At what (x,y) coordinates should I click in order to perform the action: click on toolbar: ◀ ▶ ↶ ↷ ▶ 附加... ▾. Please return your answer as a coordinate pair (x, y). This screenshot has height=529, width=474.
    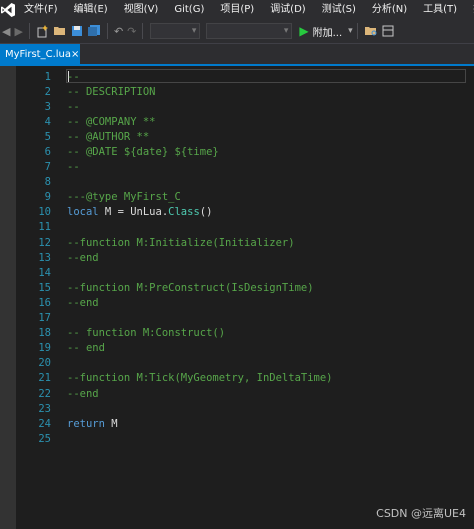
    Looking at the image, I should click on (237, 31).